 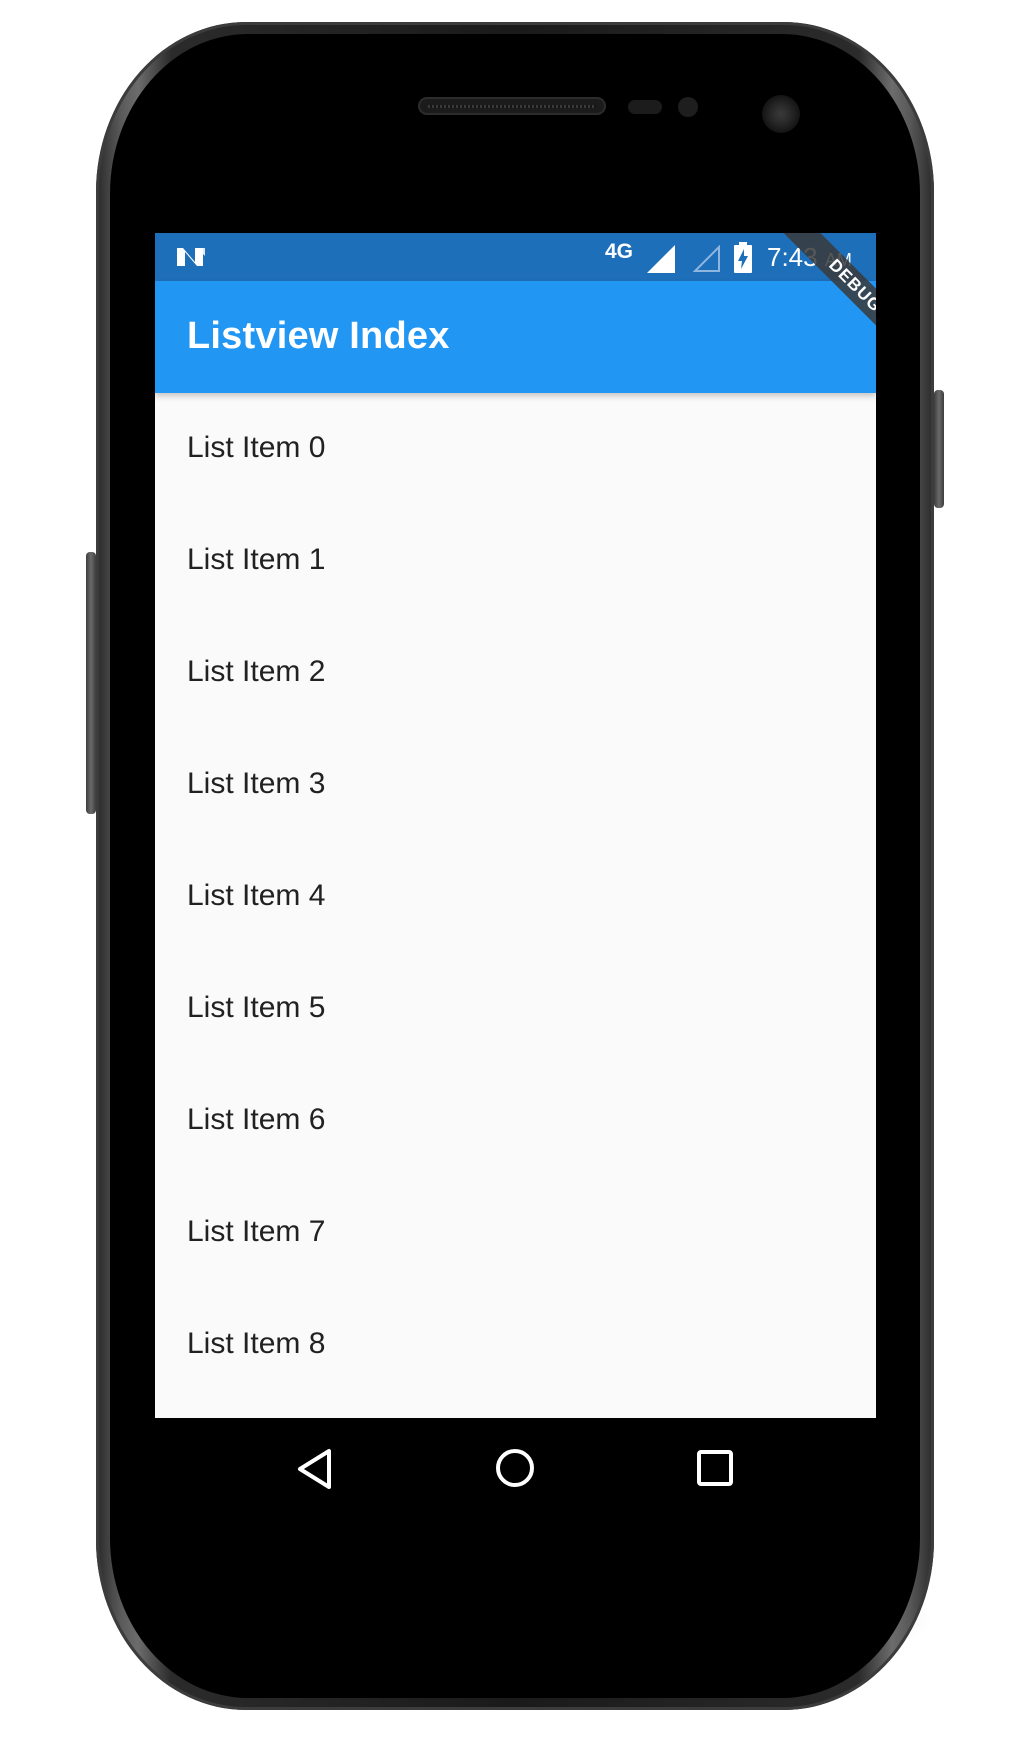 I want to click on back-icon, so click(x=315, y=1469).